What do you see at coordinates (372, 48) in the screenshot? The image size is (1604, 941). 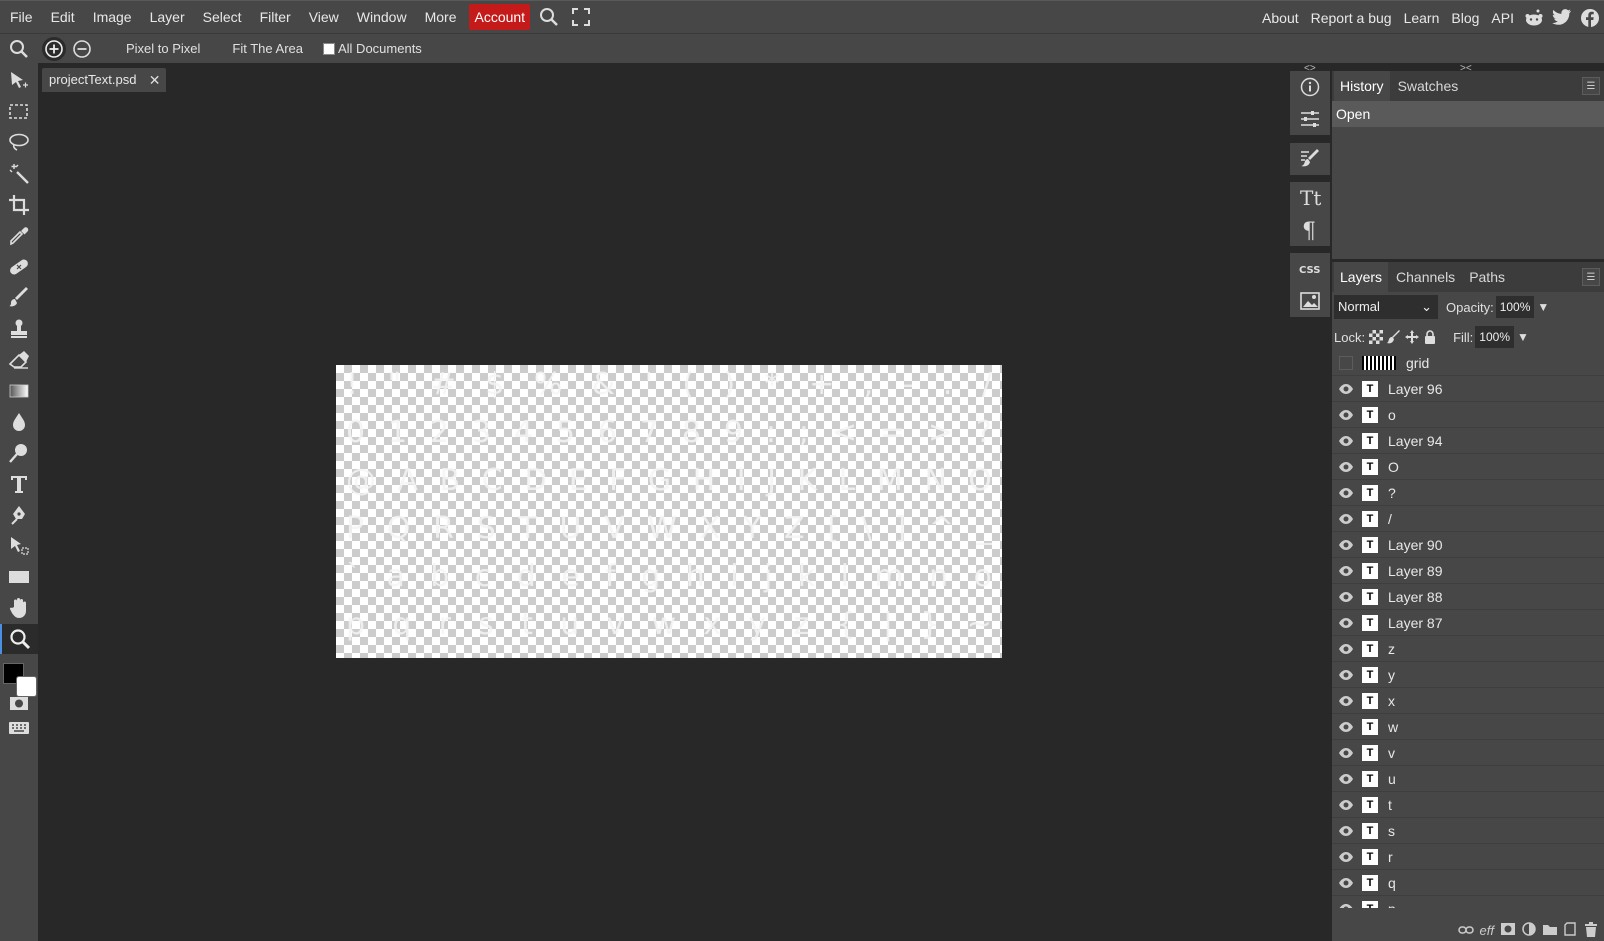 I see `all-documents-checkbox: All Documents` at bounding box center [372, 48].